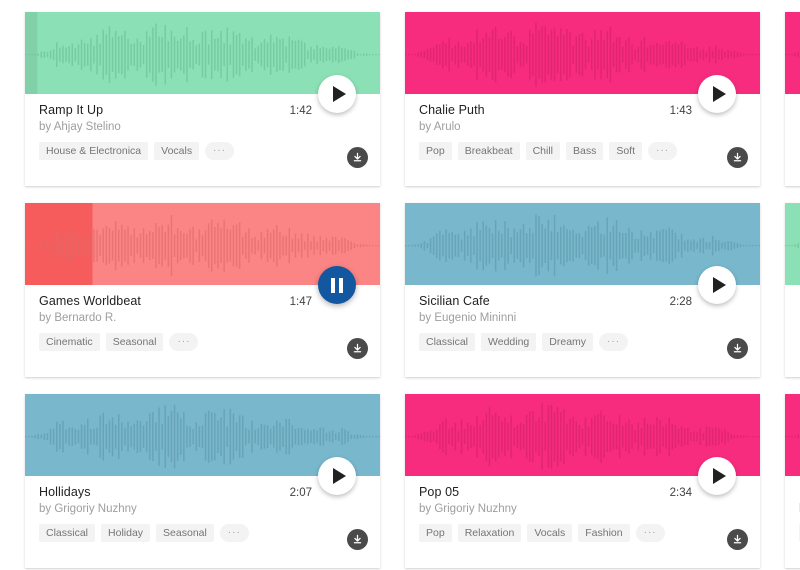  Describe the element at coordinates (582, 127) in the screenshot. I see `track-artist: by Arulo` at that location.